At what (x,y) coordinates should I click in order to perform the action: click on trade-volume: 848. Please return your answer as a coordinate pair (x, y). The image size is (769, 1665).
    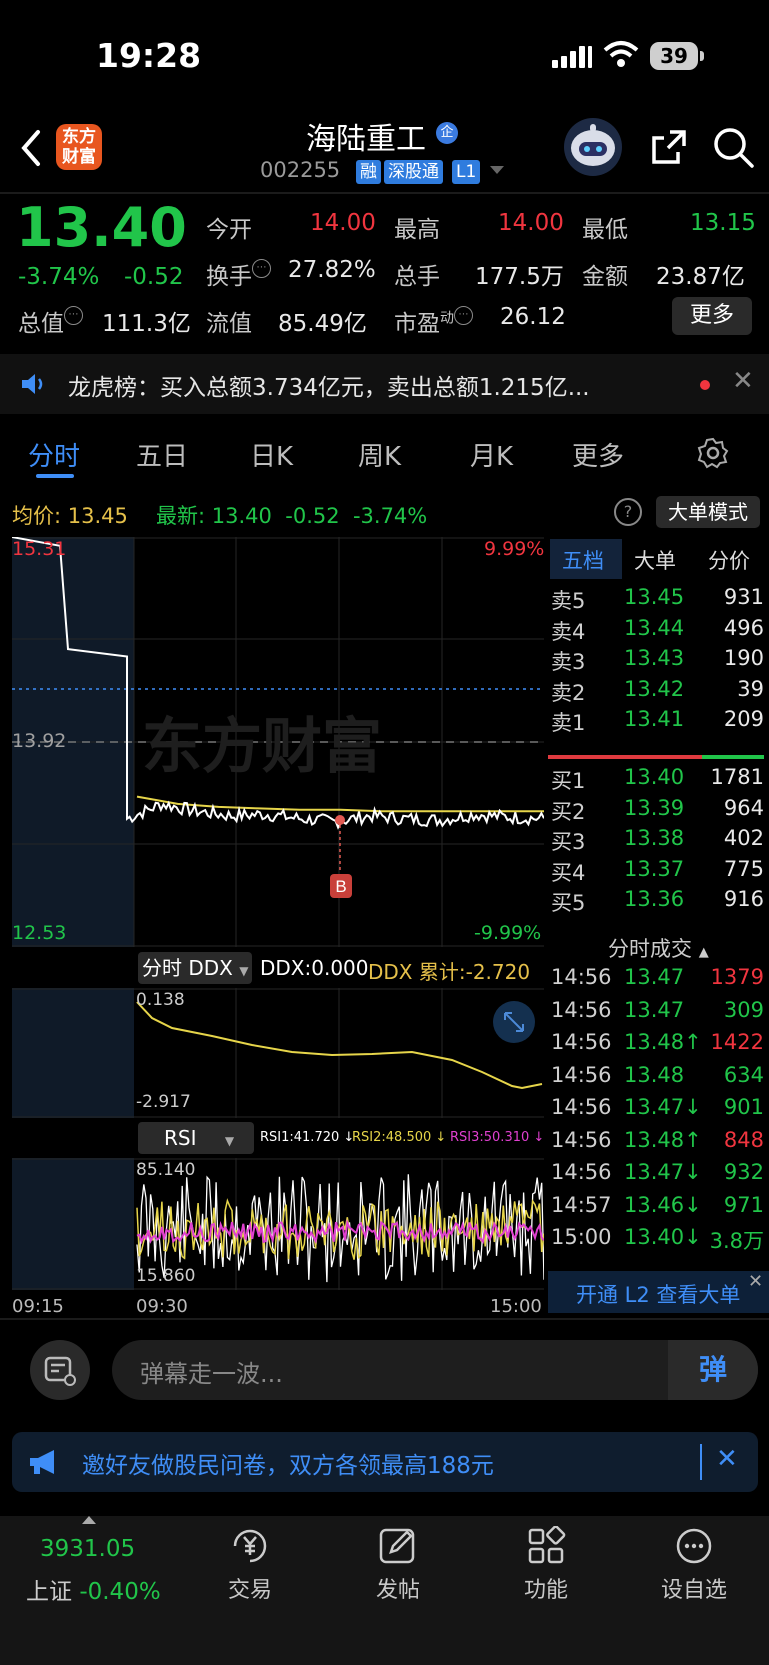
    Looking at the image, I should click on (743, 1139).